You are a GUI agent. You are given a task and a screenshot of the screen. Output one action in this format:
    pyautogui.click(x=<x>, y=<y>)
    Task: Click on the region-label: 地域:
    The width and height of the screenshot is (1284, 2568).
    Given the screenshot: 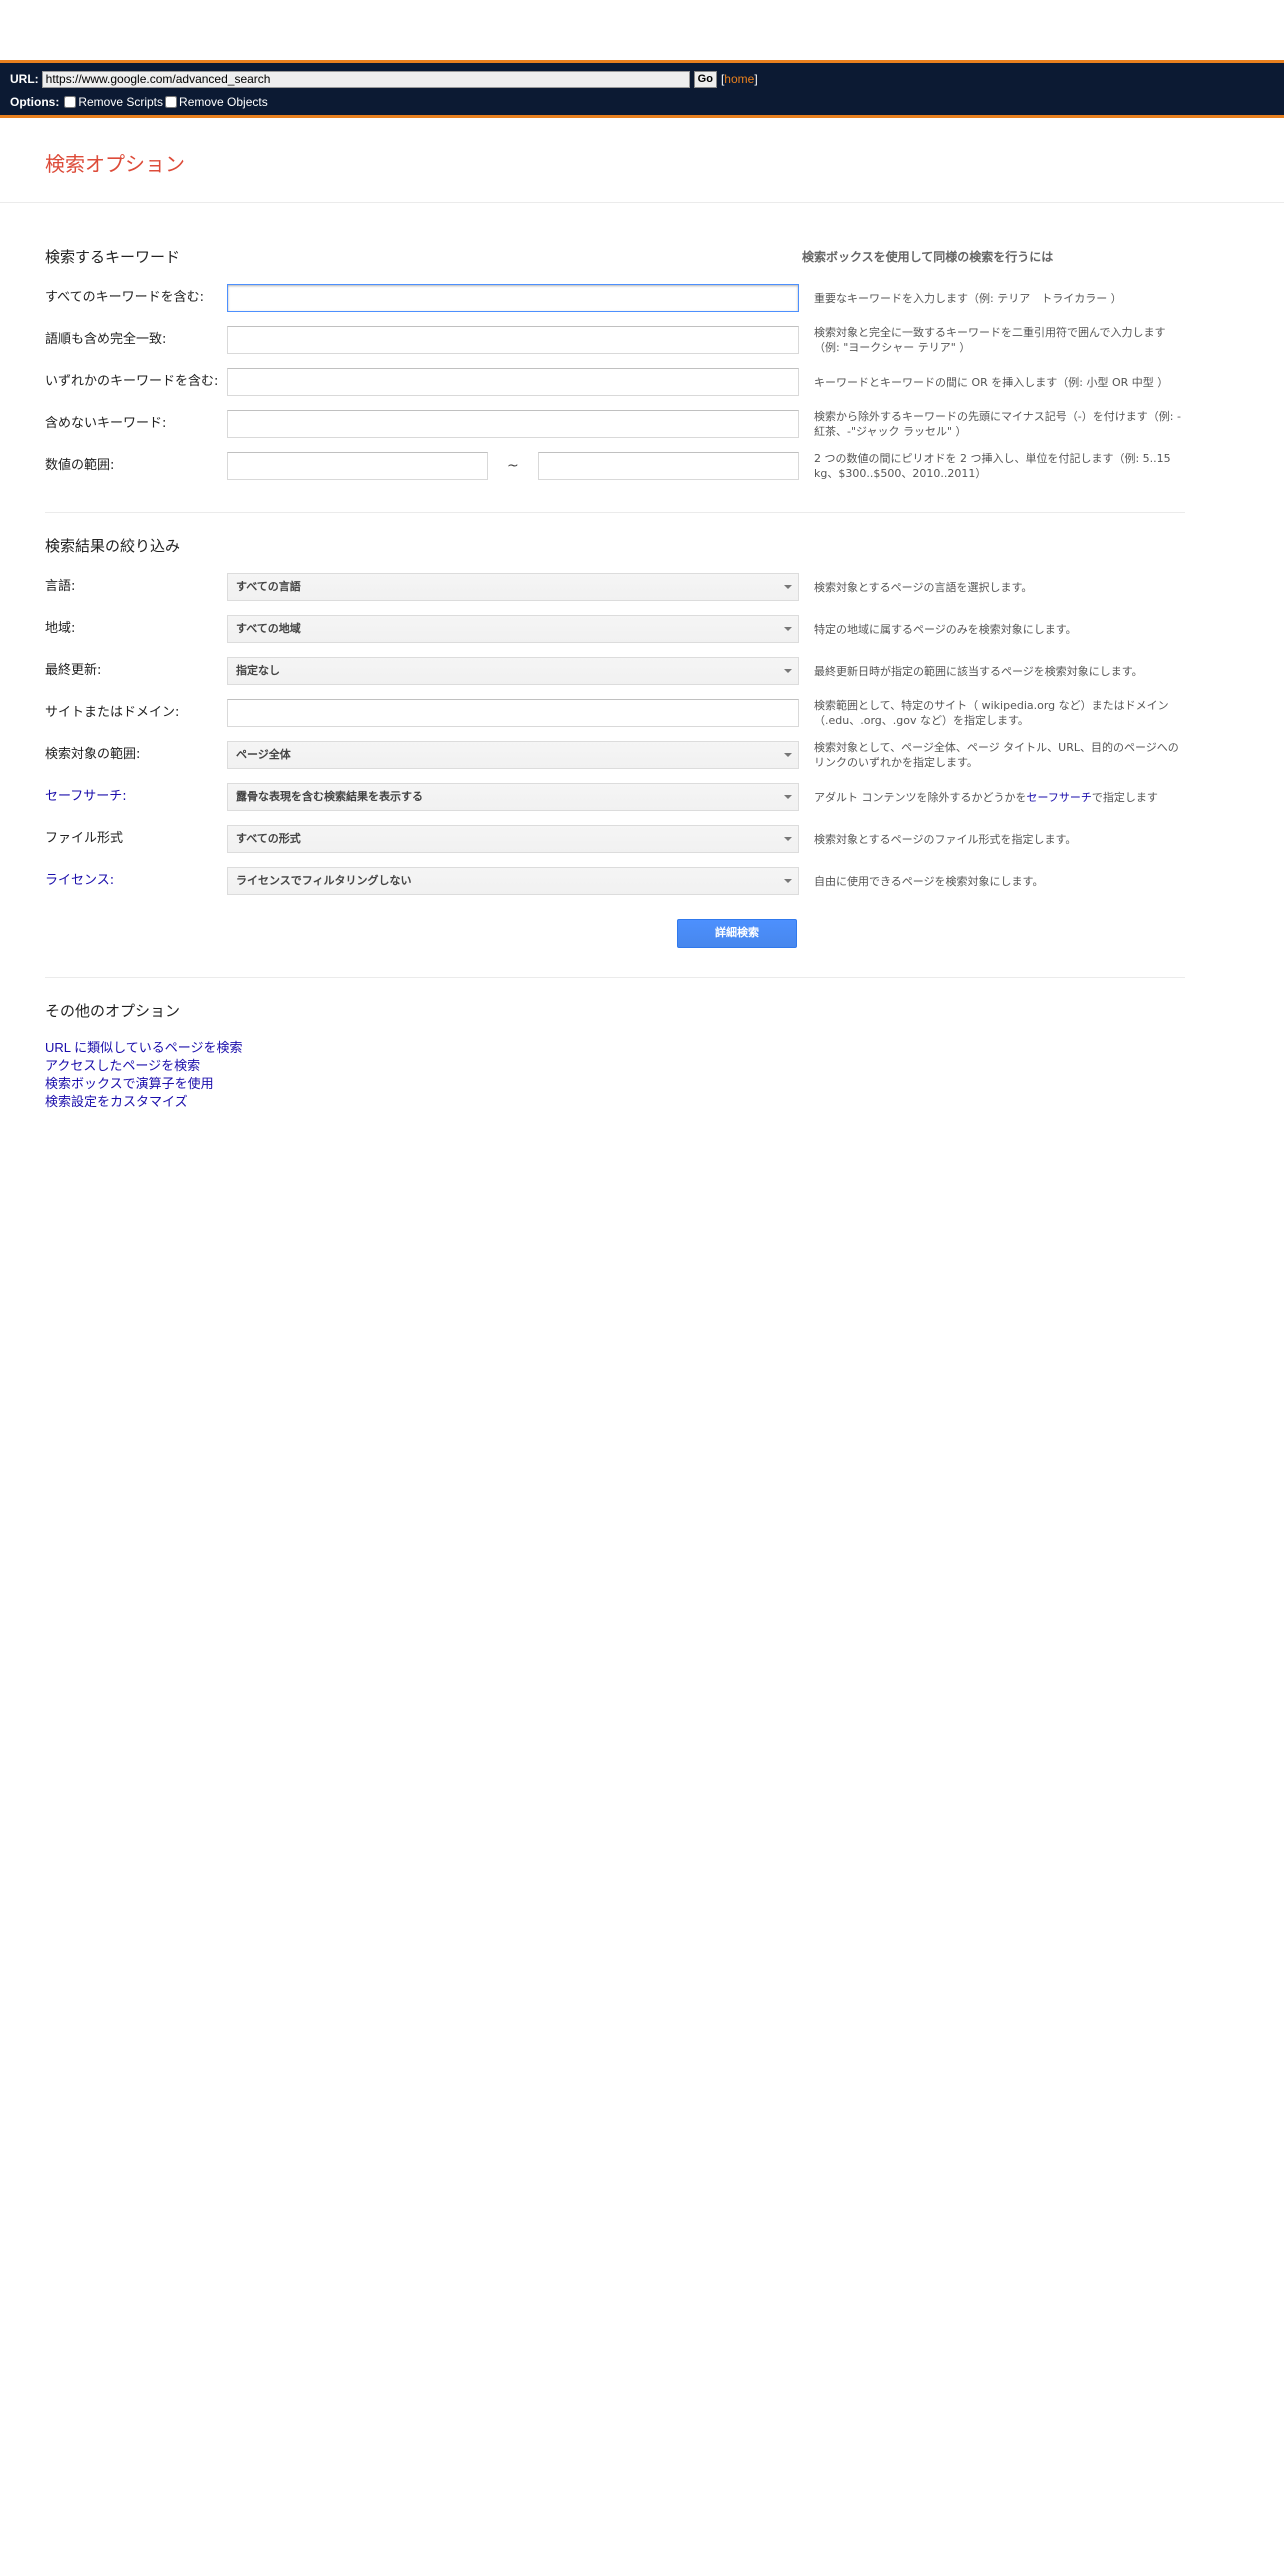 What is the action you would take?
    pyautogui.click(x=60, y=628)
    